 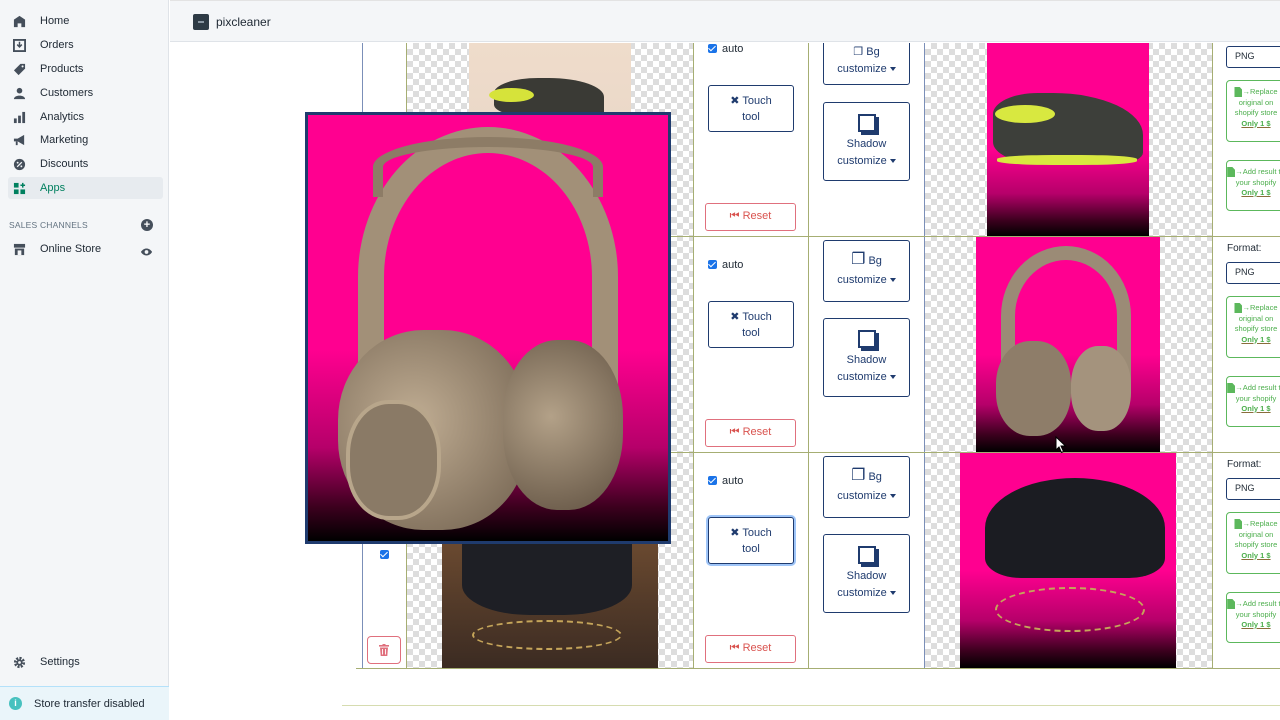 What do you see at coordinates (85, 45) in the screenshot?
I see `sidebar-item-orders: Orders` at bounding box center [85, 45].